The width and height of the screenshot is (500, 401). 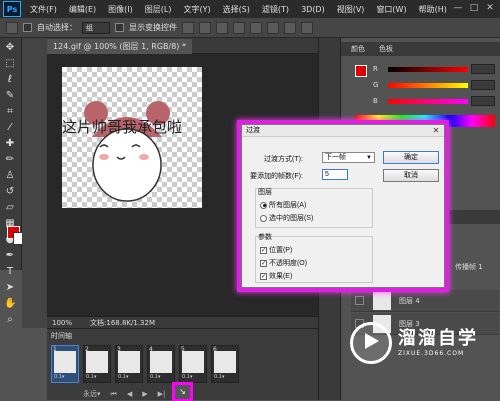 I want to click on align-top-icon, so click(x=188, y=27).